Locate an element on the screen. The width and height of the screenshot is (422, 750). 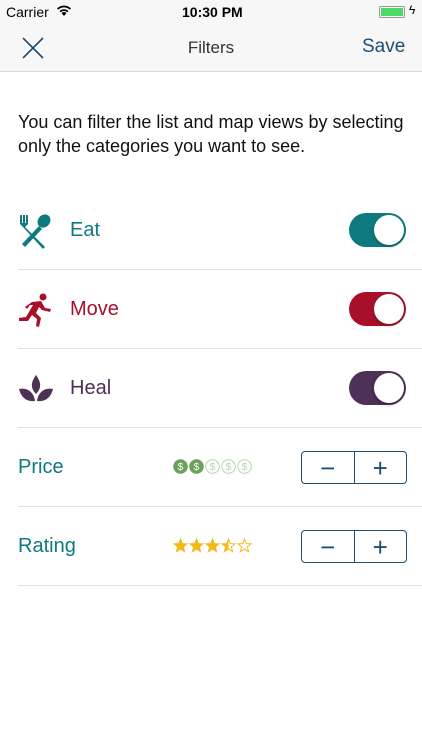
move-toggle is located at coordinates (377, 309).